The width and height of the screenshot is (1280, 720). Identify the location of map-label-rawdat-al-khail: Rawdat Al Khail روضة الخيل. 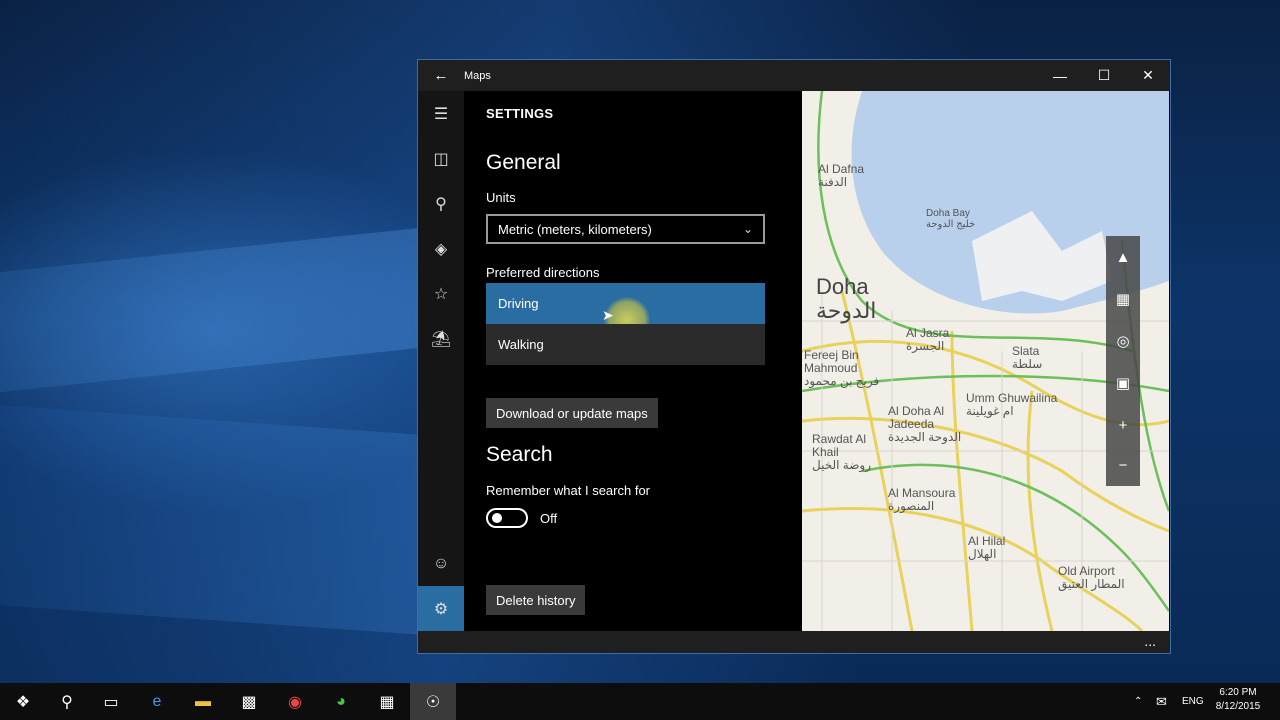
(841, 452).